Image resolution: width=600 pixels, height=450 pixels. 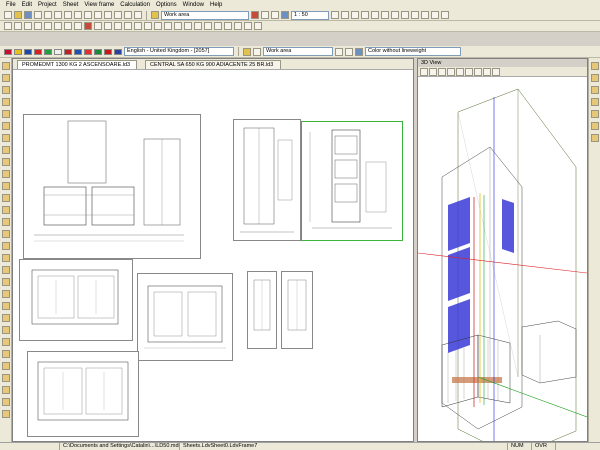 What do you see at coordinates (78, 26) in the screenshot?
I see `measure-icon` at bounding box center [78, 26].